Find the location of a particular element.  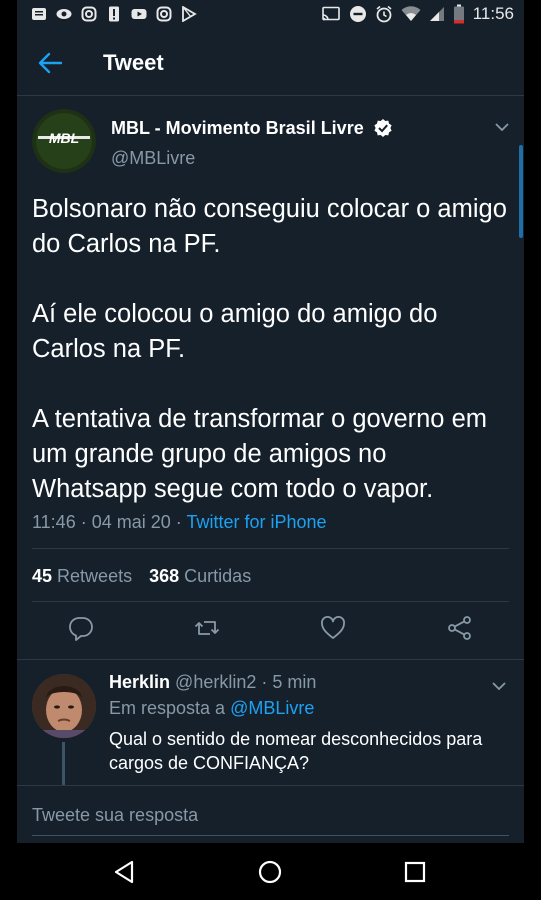

nav-back-icon is located at coordinates (125, 872).